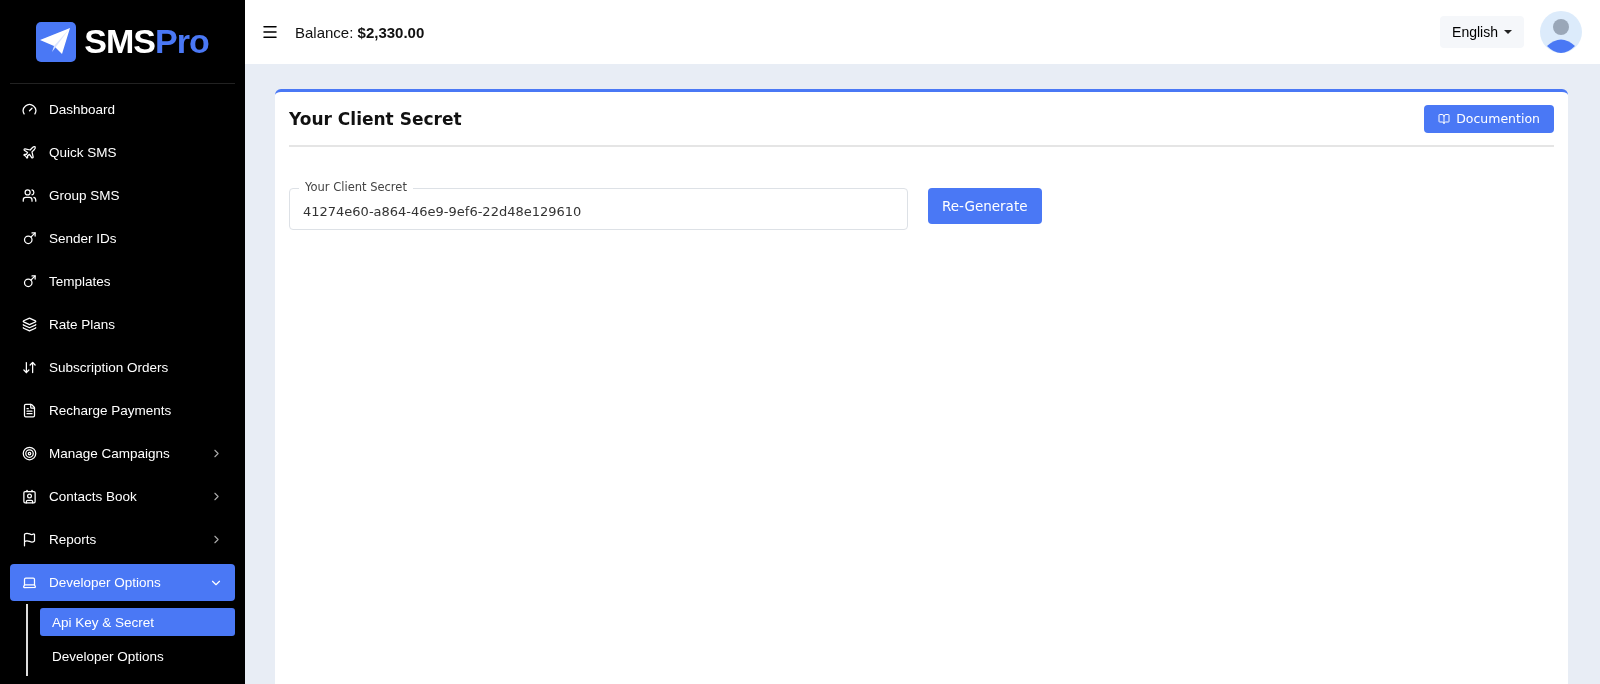 This screenshot has height=684, width=1600. Describe the element at coordinates (56, 41) in the screenshot. I see `paper-plane-logo-icon` at that location.